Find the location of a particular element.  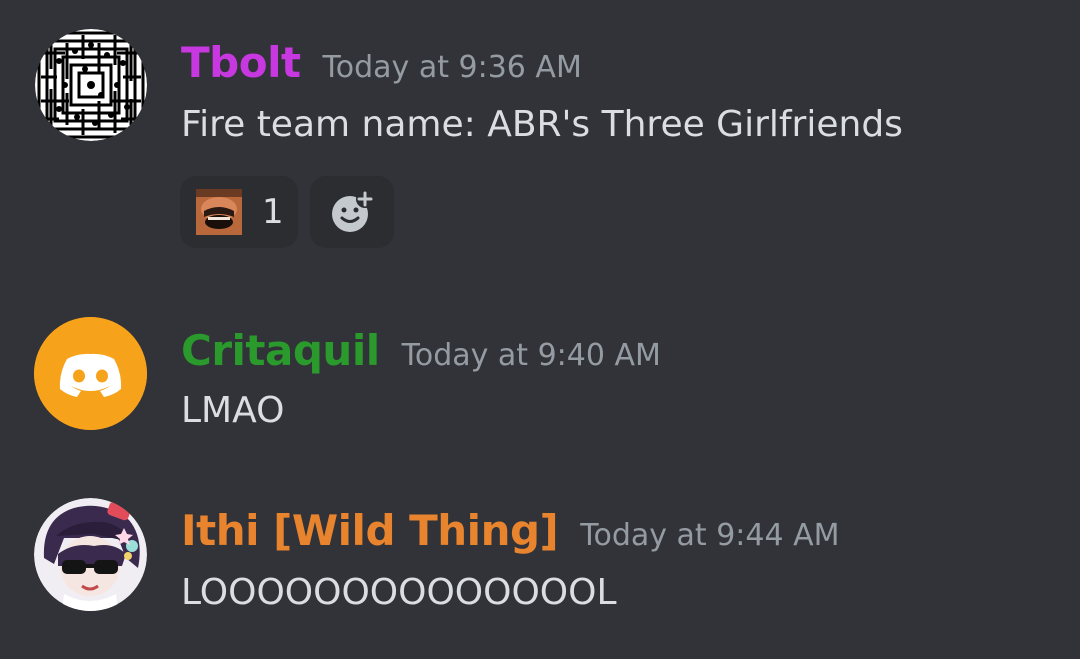

anime-sunglasses-avatar is located at coordinates (90, 554).